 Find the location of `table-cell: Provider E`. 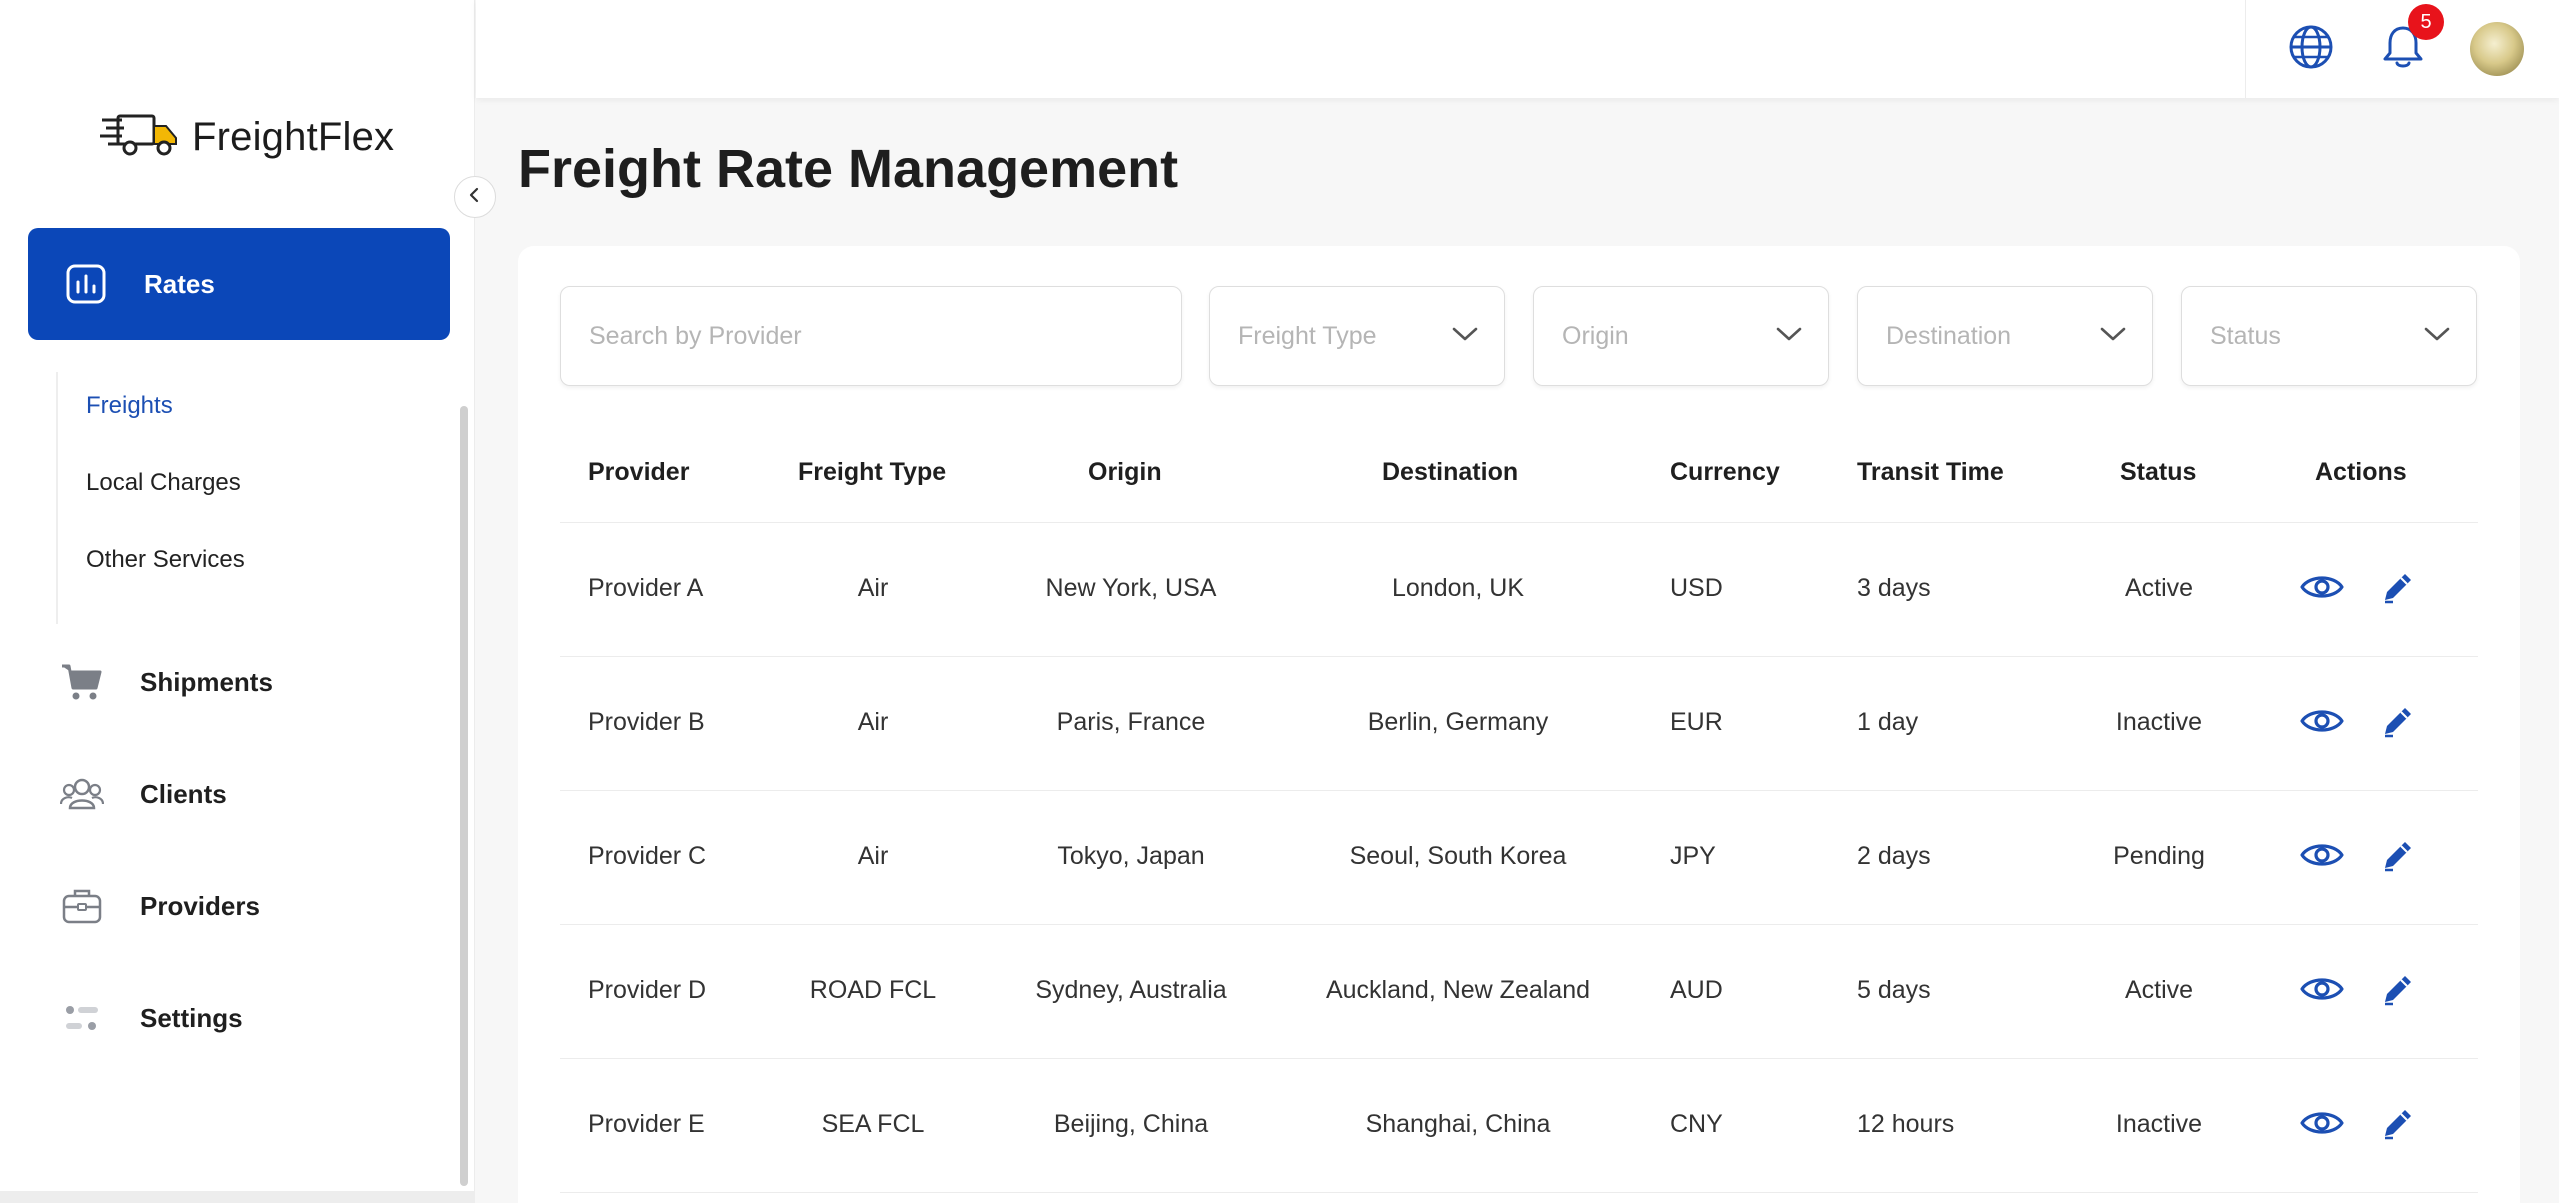

table-cell: Provider E is located at coordinates (646, 1124).